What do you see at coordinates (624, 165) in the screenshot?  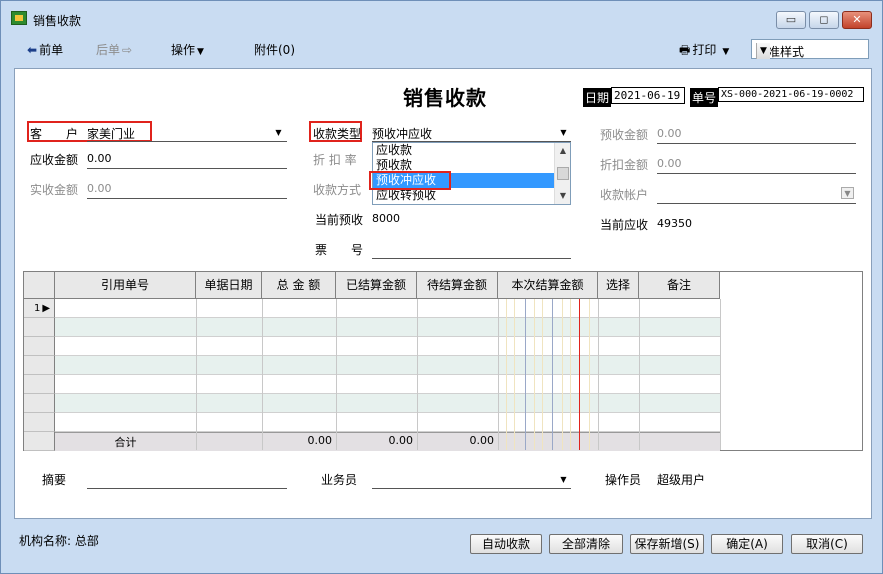 I see `discount-amount-label: 折扣金额` at bounding box center [624, 165].